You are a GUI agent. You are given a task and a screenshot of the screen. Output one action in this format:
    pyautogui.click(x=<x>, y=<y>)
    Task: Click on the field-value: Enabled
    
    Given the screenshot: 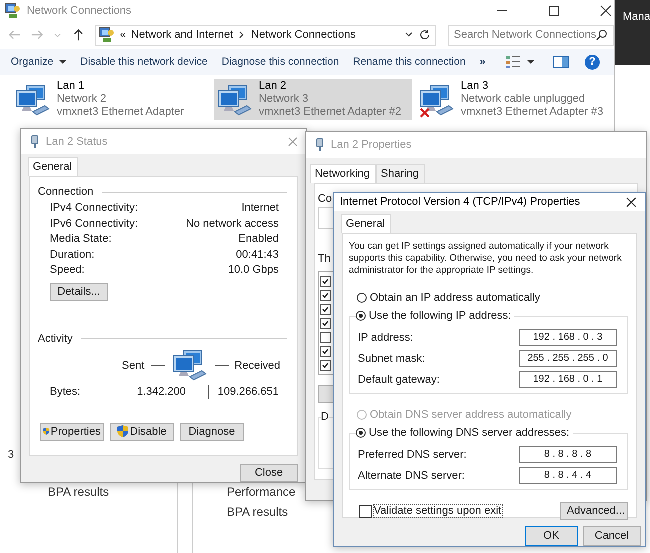 What is the action you would take?
    pyautogui.click(x=258, y=239)
    